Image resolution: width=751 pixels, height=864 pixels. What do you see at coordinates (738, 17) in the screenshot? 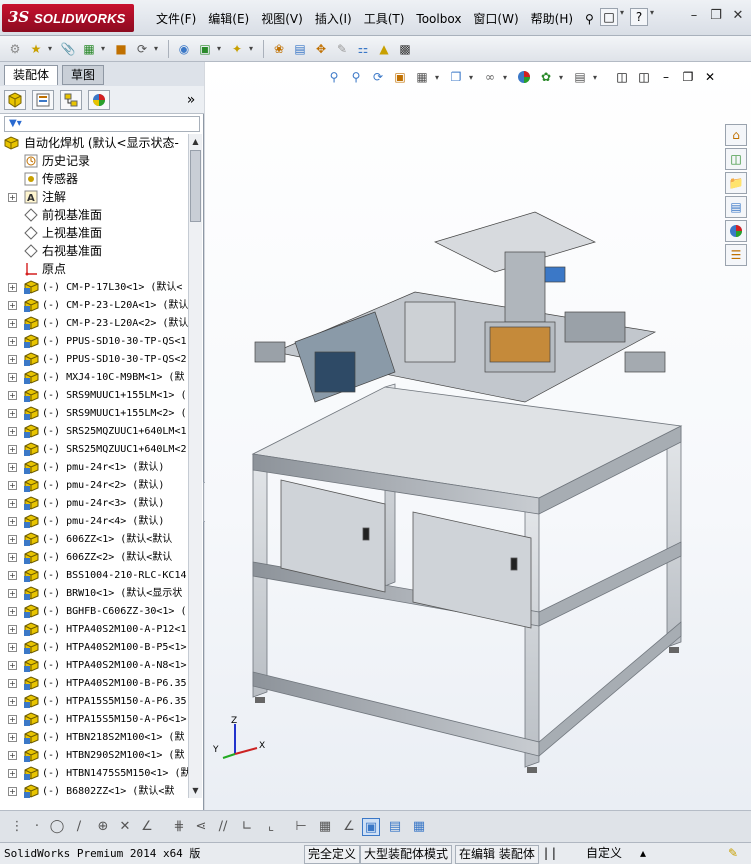
I see `close-icon: ✕` at bounding box center [738, 17].